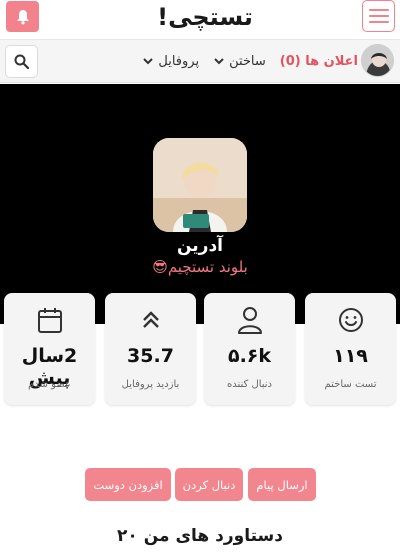  Describe the element at coordinates (200, 267) in the screenshot. I see `profile-bio: بلوند تستچیم😎` at that location.